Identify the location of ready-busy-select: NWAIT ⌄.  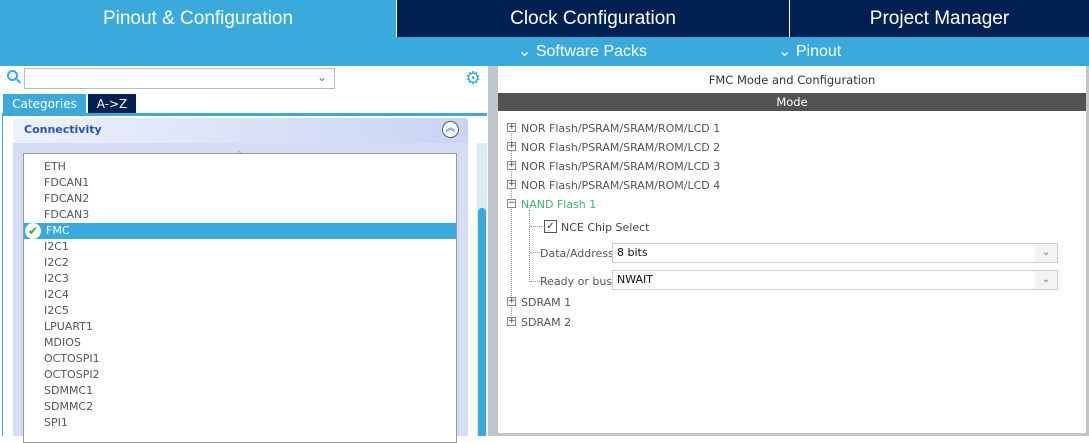
(835, 280).